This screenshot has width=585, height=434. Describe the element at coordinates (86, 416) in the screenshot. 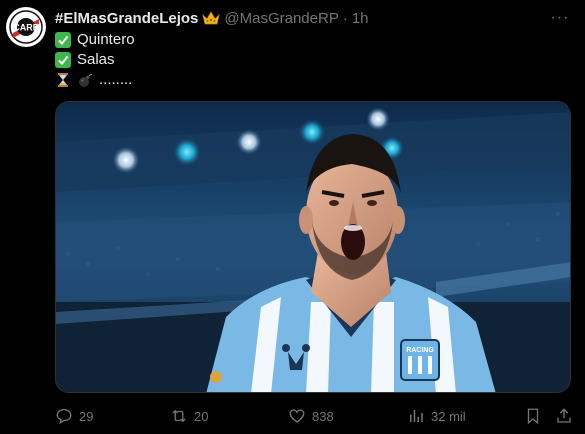

I see `reply-count: 29` at that location.